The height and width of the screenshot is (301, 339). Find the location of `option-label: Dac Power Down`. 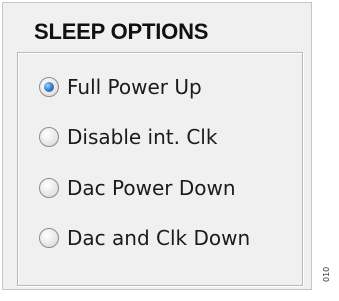

option-label: Dac Power Down is located at coordinates (151, 188).